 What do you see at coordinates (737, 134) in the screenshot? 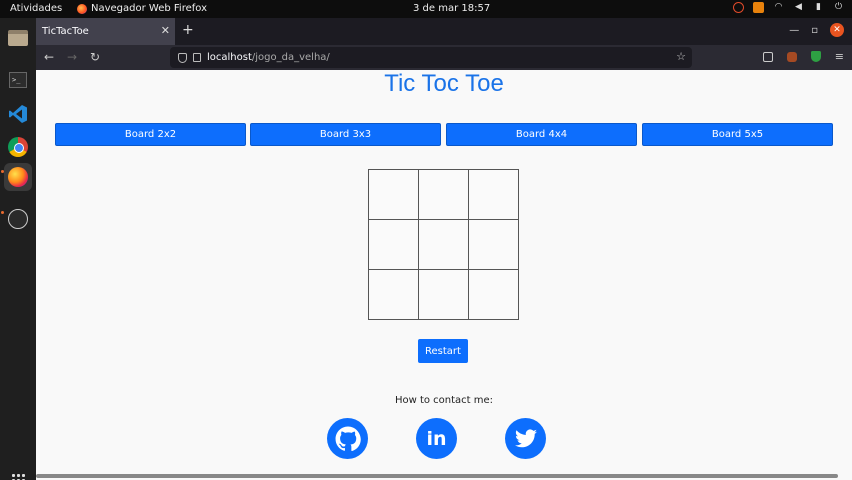
I see `board-5x5-button: Board 5x5` at bounding box center [737, 134].